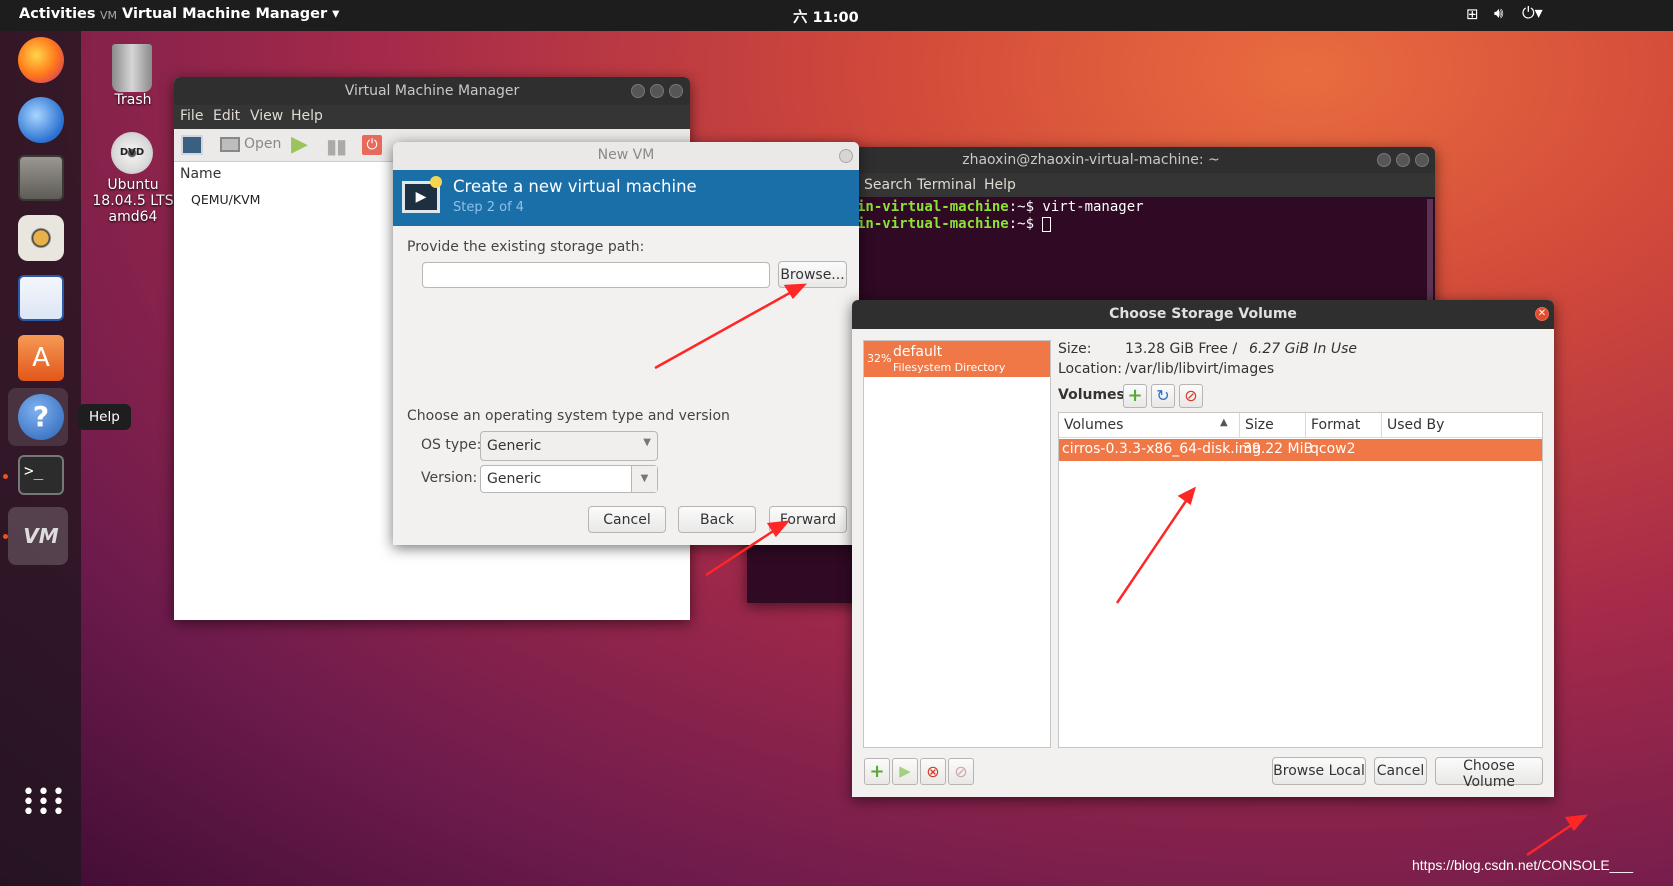  Describe the element at coordinates (1551, 838) in the screenshot. I see `arrow-to-choose-volume` at that location.